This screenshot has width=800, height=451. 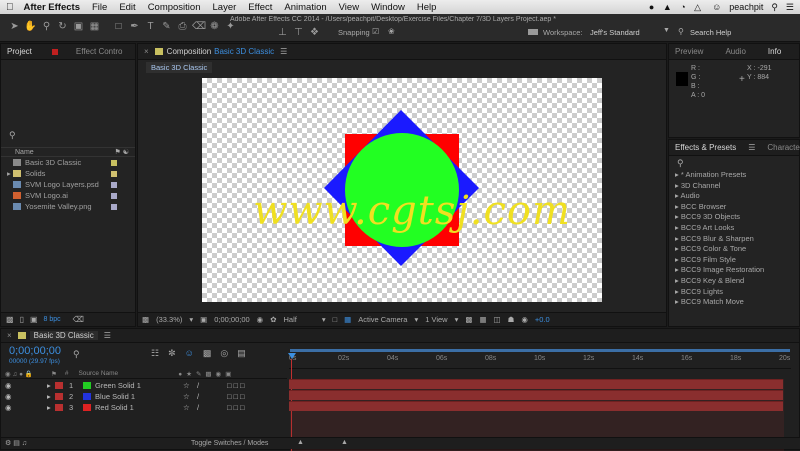 What do you see at coordinates (203, 319) in the screenshot?
I see `safe-margins-icon: ▣` at bounding box center [203, 319].